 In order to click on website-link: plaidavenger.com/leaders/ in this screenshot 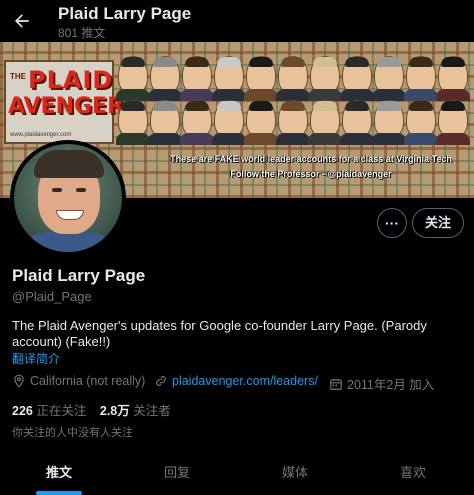, I will do `click(245, 381)`.